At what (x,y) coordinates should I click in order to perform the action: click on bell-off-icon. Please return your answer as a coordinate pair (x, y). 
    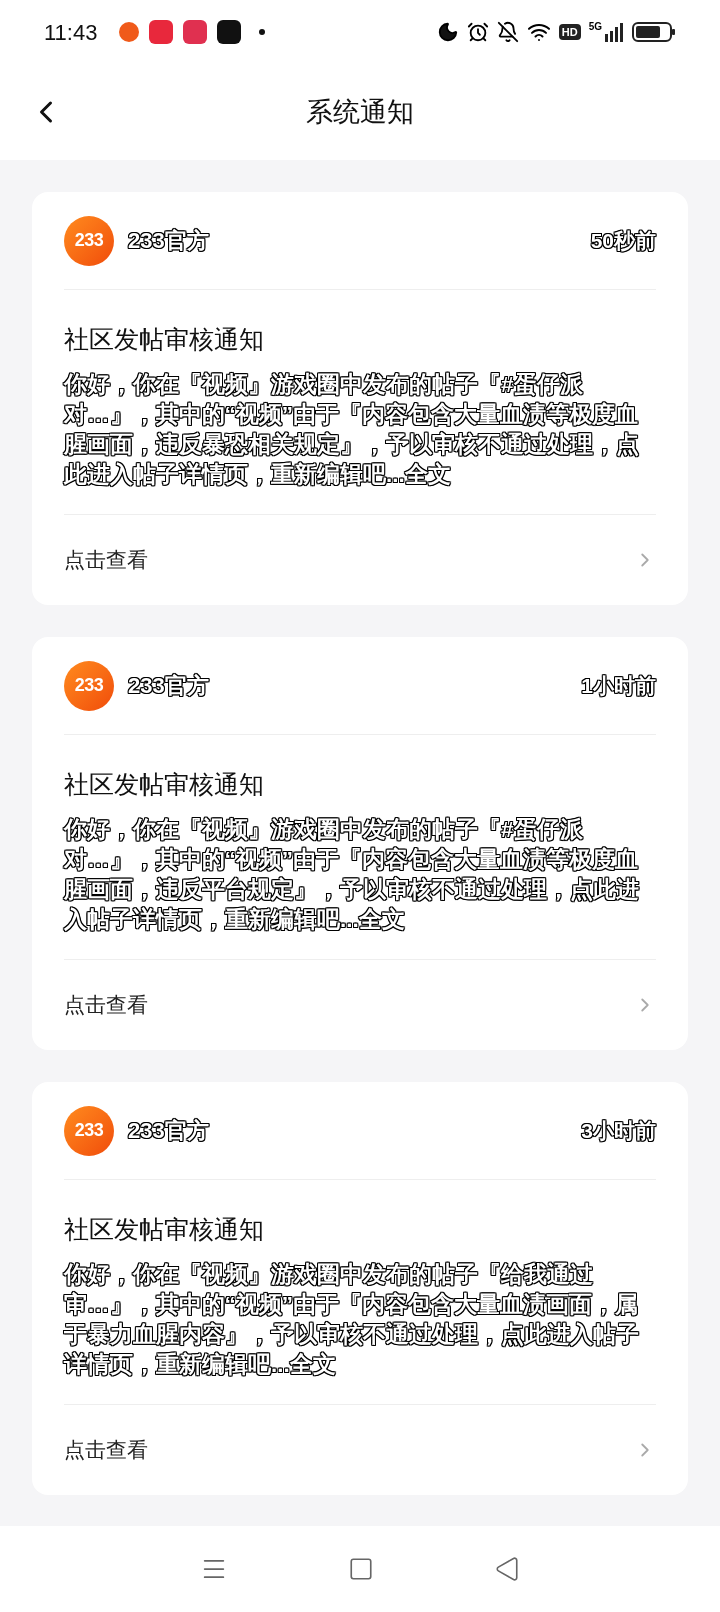
    Looking at the image, I should click on (507, 32).